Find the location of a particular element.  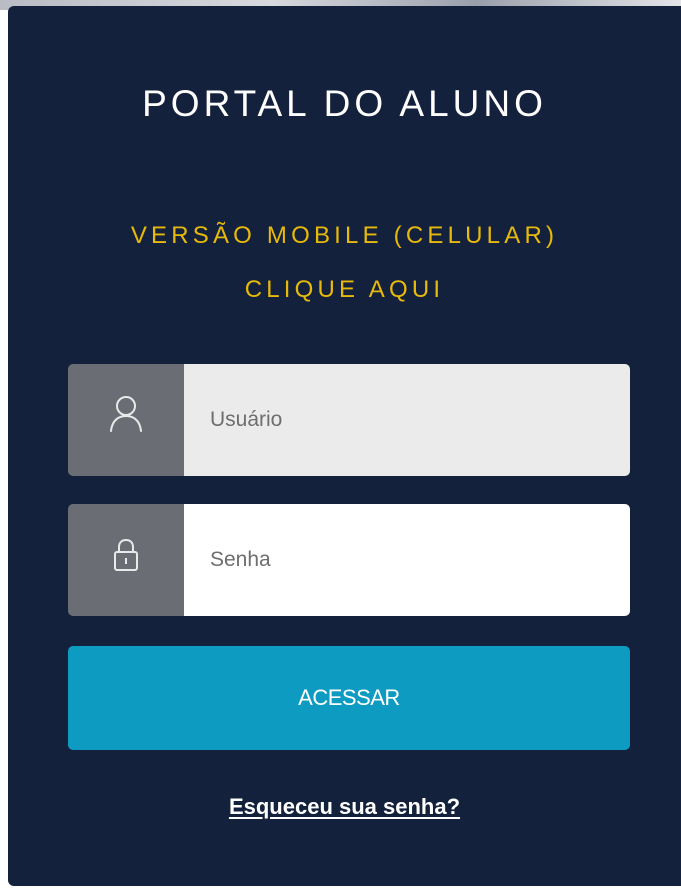

username-icon-box is located at coordinates (126, 420).